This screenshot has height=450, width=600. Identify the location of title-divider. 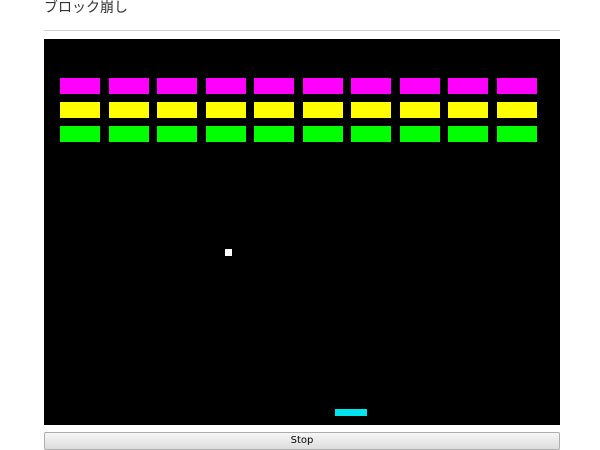
(302, 30).